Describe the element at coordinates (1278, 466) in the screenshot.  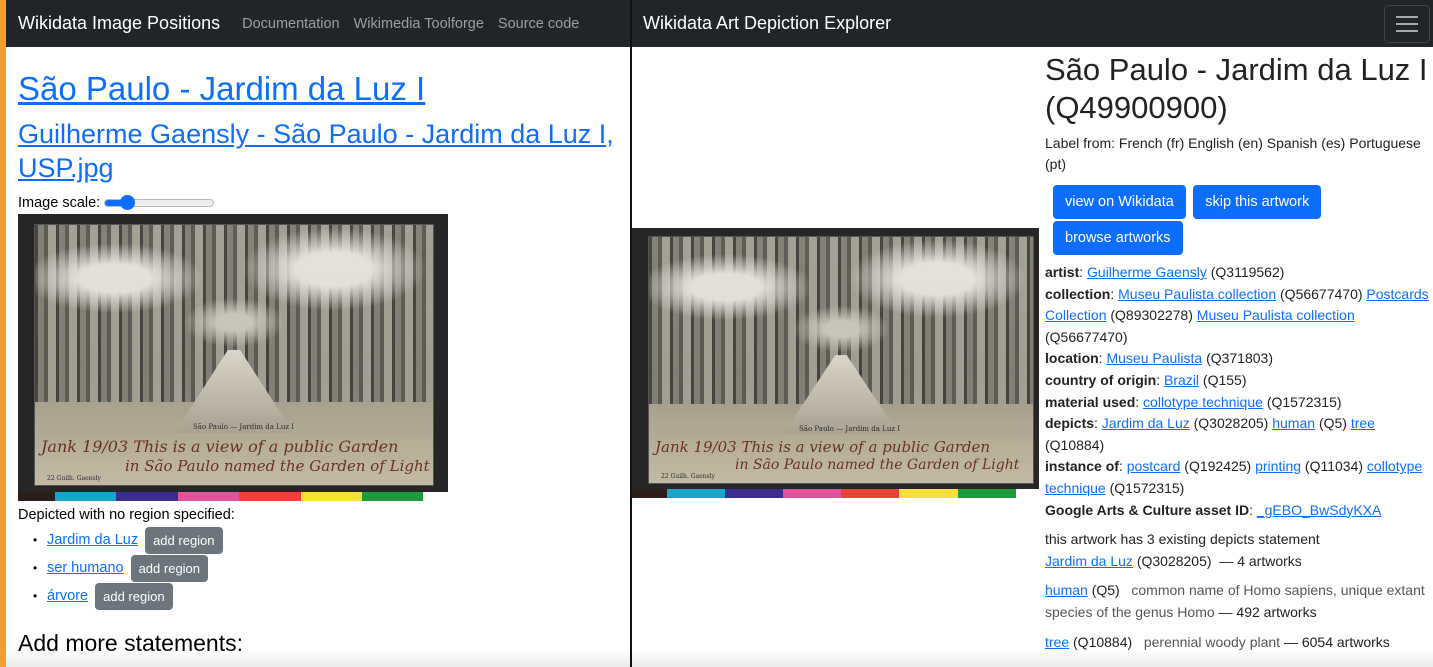
I see `instance-link: printing` at that location.